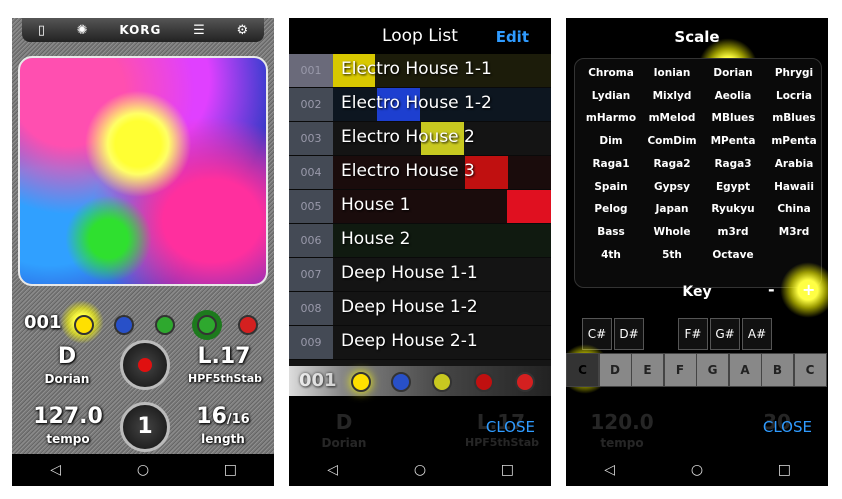 The height and width of the screenshot is (499, 842). What do you see at coordinates (672, 73) in the screenshot?
I see `scale-option: Ionian` at bounding box center [672, 73].